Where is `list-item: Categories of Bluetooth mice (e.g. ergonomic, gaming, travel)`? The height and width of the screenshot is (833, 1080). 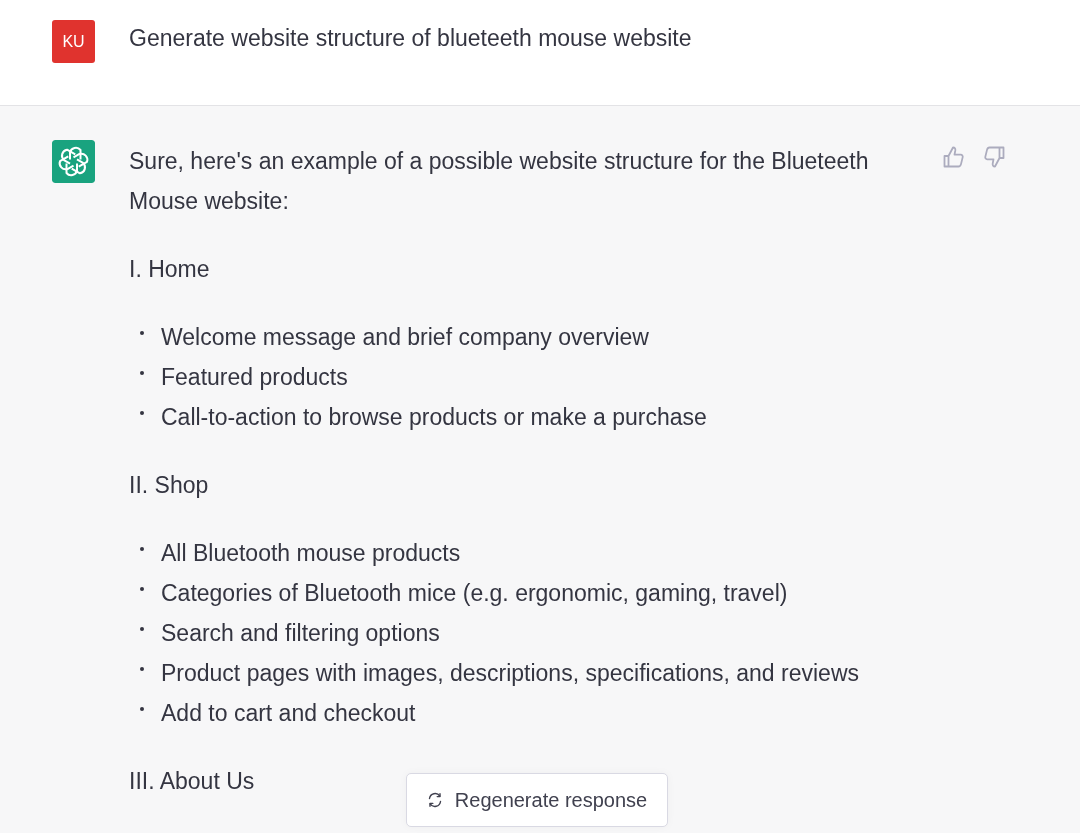 list-item: Categories of Bluetooth mice (e.g. ergonomic, gaming, travel) is located at coordinates (474, 593).